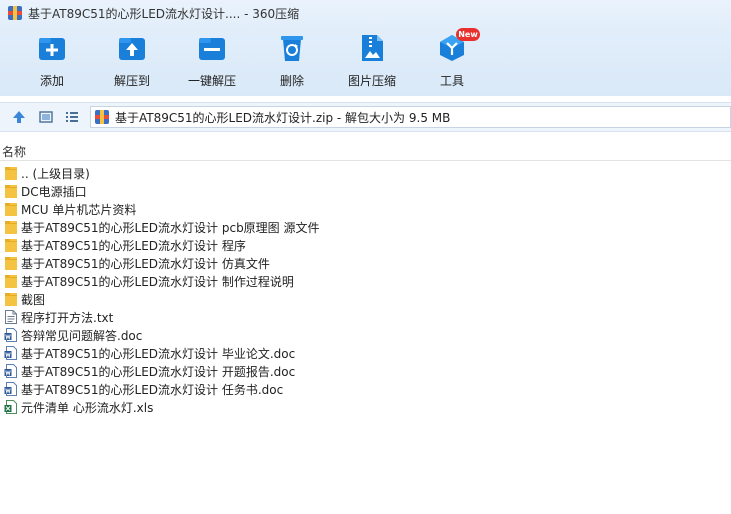  Describe the element at coordinates (365, 191) in the screenshot. I see `file-list-item: DC电源插口` at that location.